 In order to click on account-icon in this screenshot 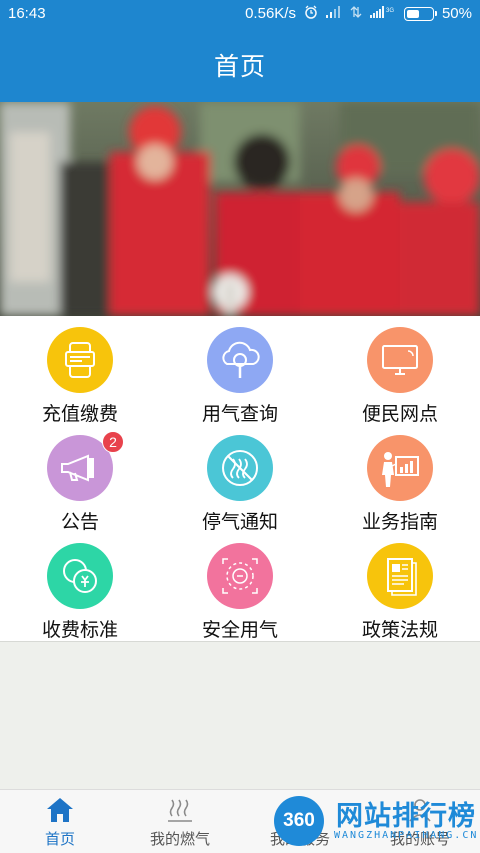, I will do `click(420, 810)`.